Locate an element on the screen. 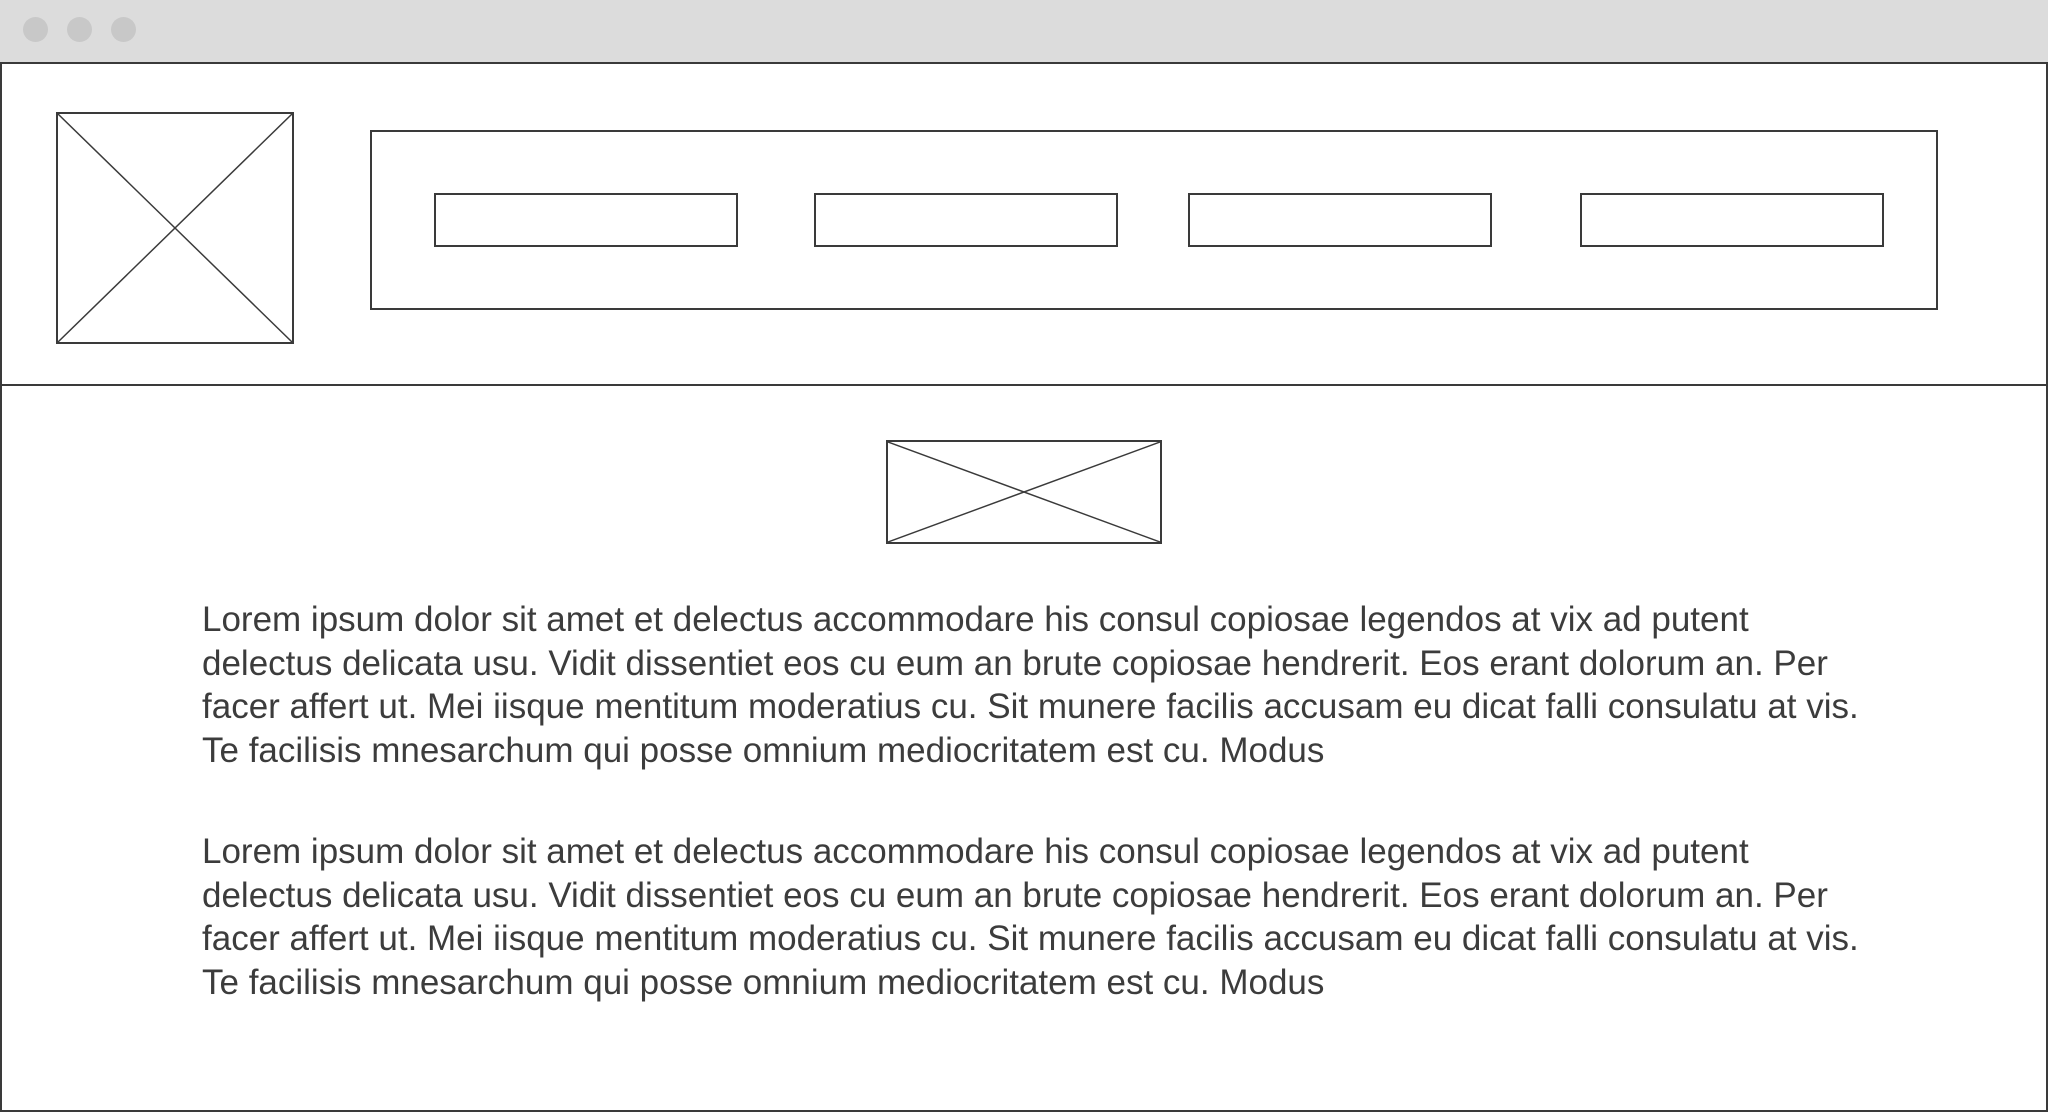 The width and height of the screenshot is (2048, 1112). minimize-dot is located at coordinates (79, 29).